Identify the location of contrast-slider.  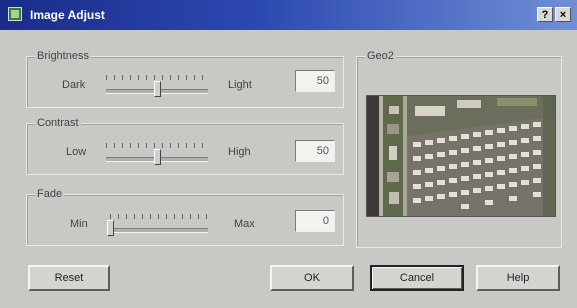
(157, 153).